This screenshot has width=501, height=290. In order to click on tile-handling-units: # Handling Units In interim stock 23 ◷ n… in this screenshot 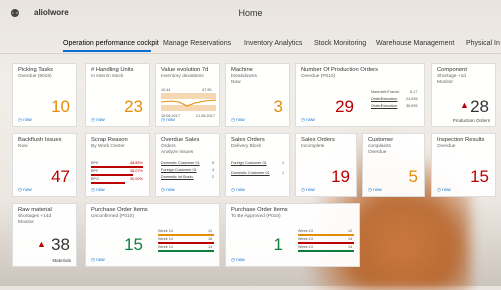, I will do `click(117, 95)`.